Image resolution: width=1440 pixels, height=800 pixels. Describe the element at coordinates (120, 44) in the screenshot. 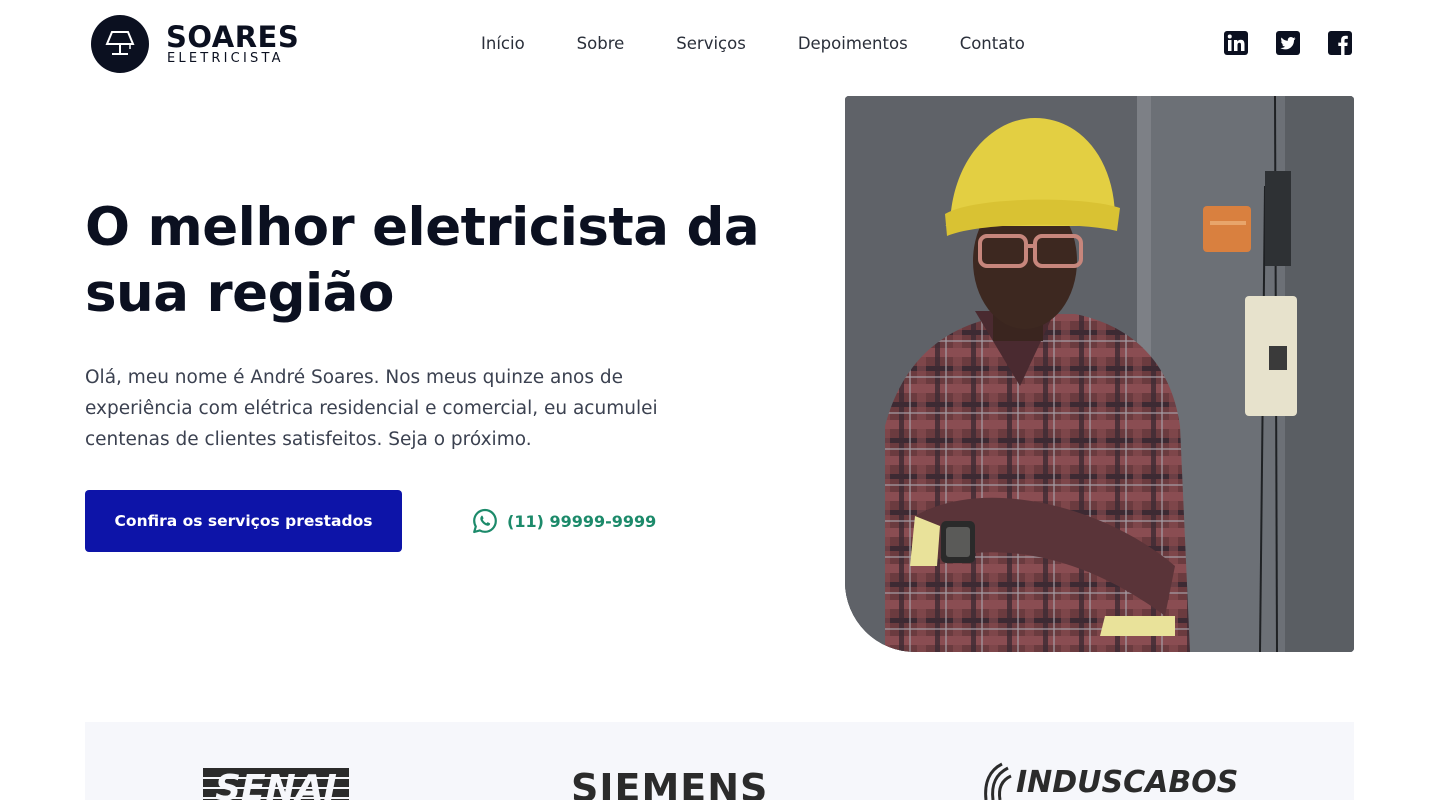

I see `lamp-icon` at that location.